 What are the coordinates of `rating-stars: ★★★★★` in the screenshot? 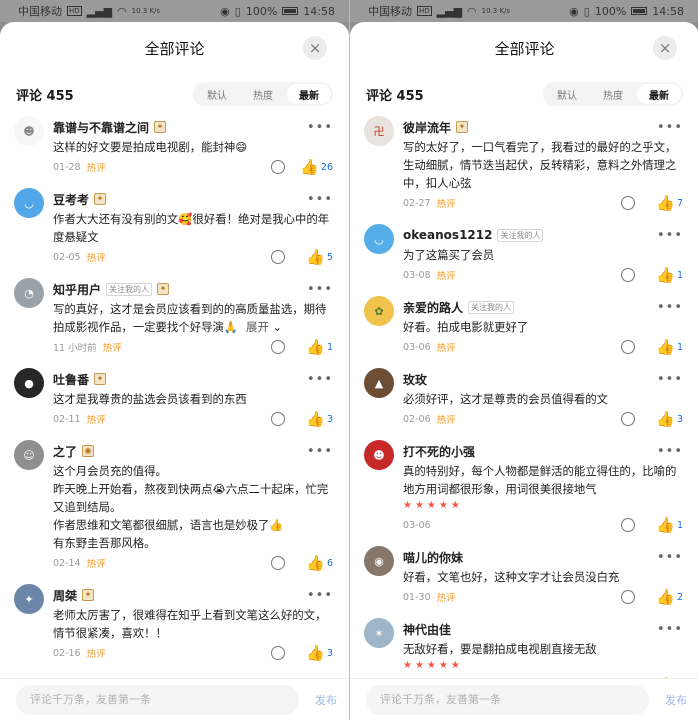 It's located at (433, 665).